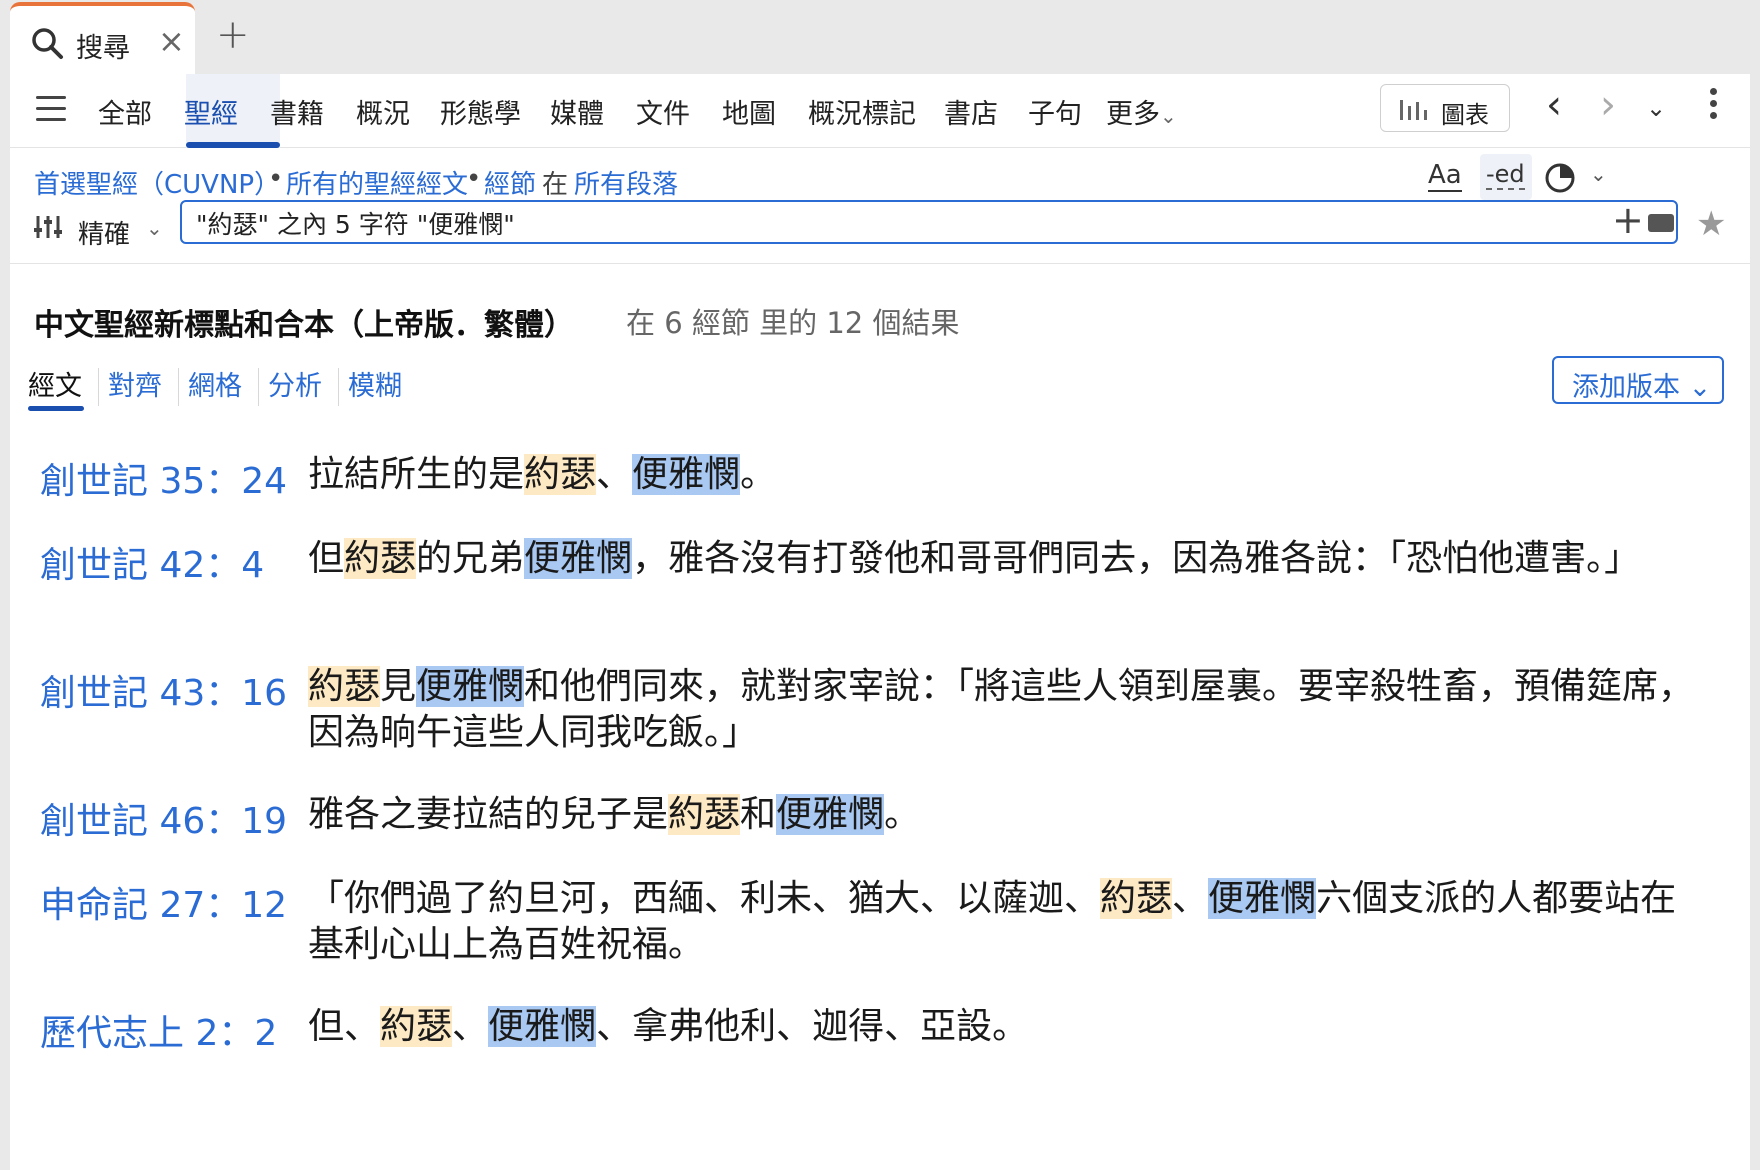  I want to click on verse-text-segment: 、拿弗他利、迦得、亞設。, so click(812, 1026).